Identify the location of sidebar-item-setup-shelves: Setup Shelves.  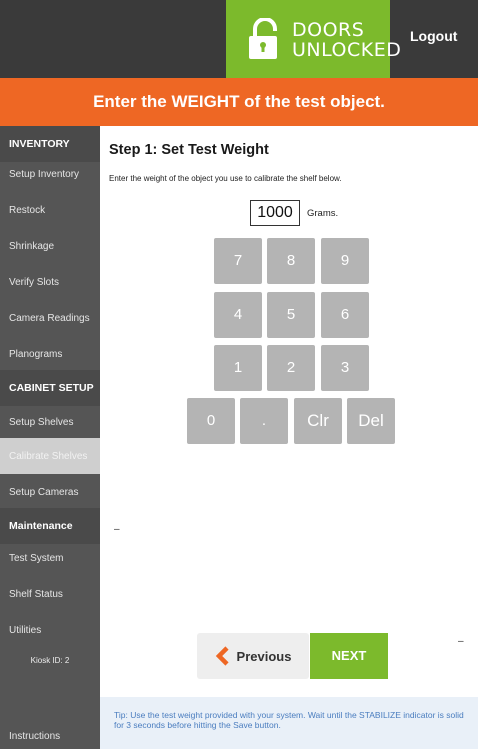
(50, 422).